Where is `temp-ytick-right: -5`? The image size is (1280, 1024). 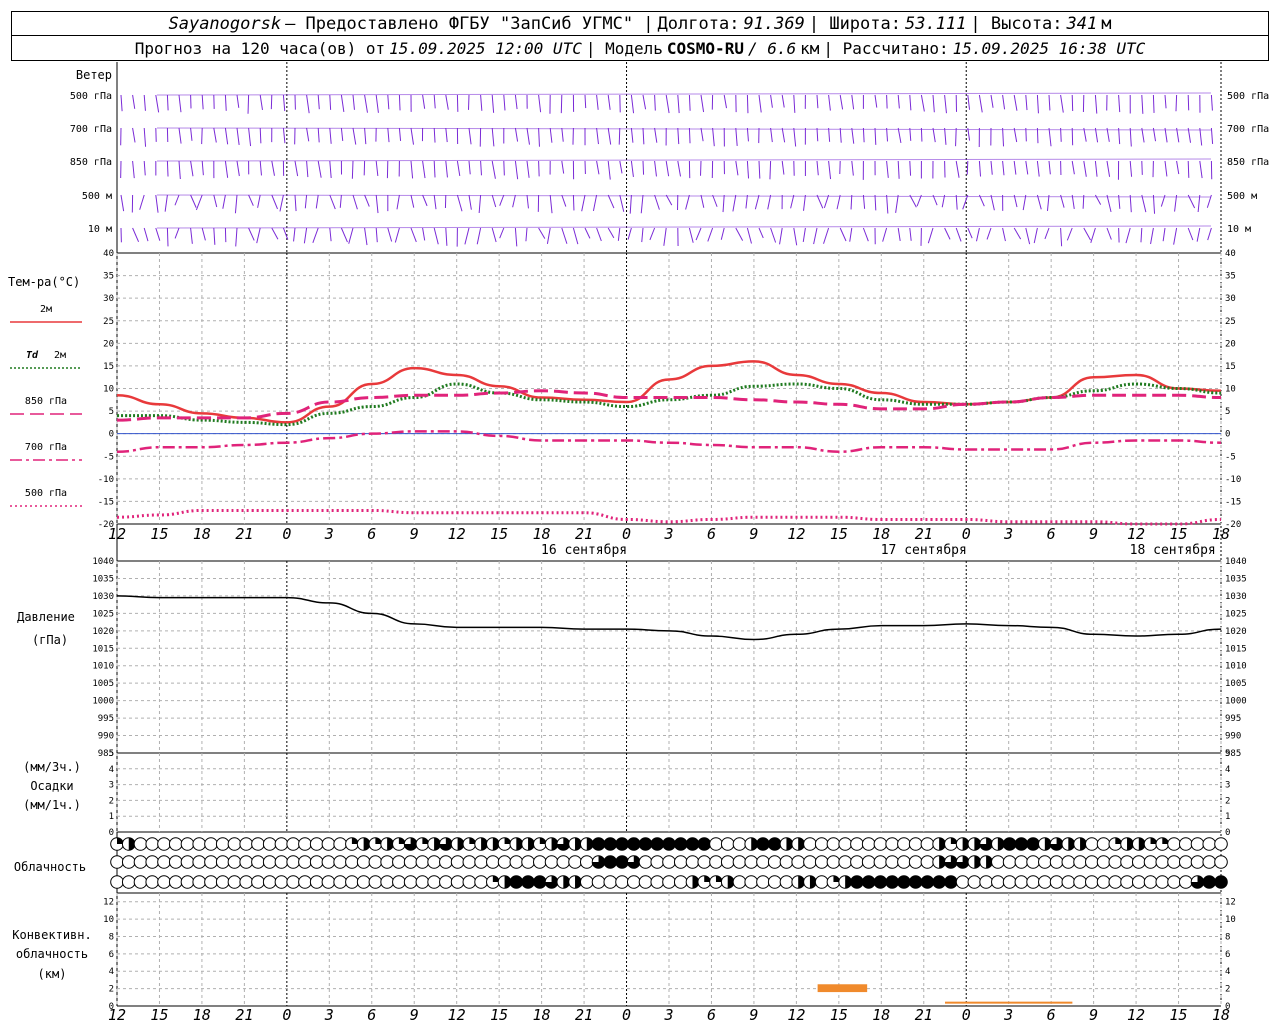
temp-ytick-right: -5 is located at coordinates (1230, 457).